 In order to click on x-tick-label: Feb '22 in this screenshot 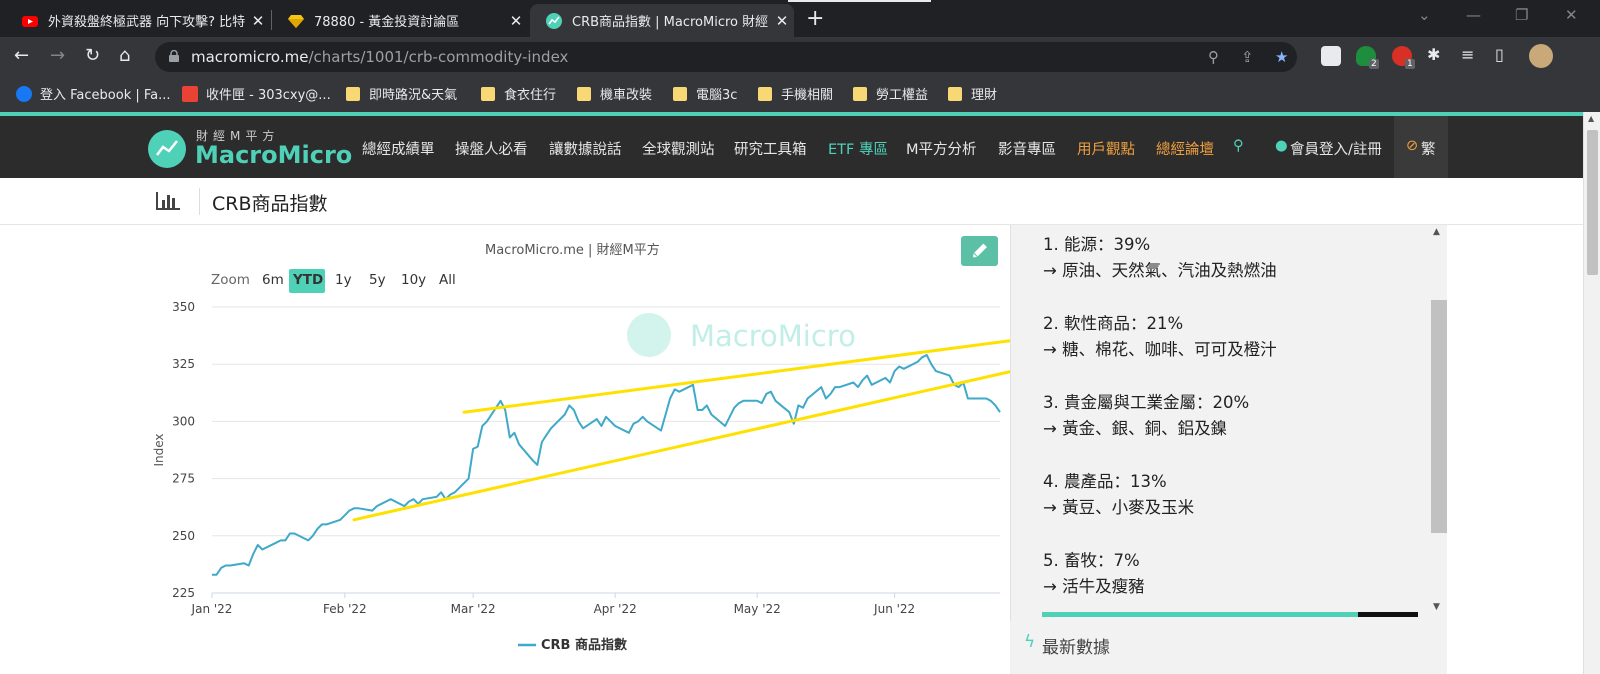, I will do `click(345, 609)`.